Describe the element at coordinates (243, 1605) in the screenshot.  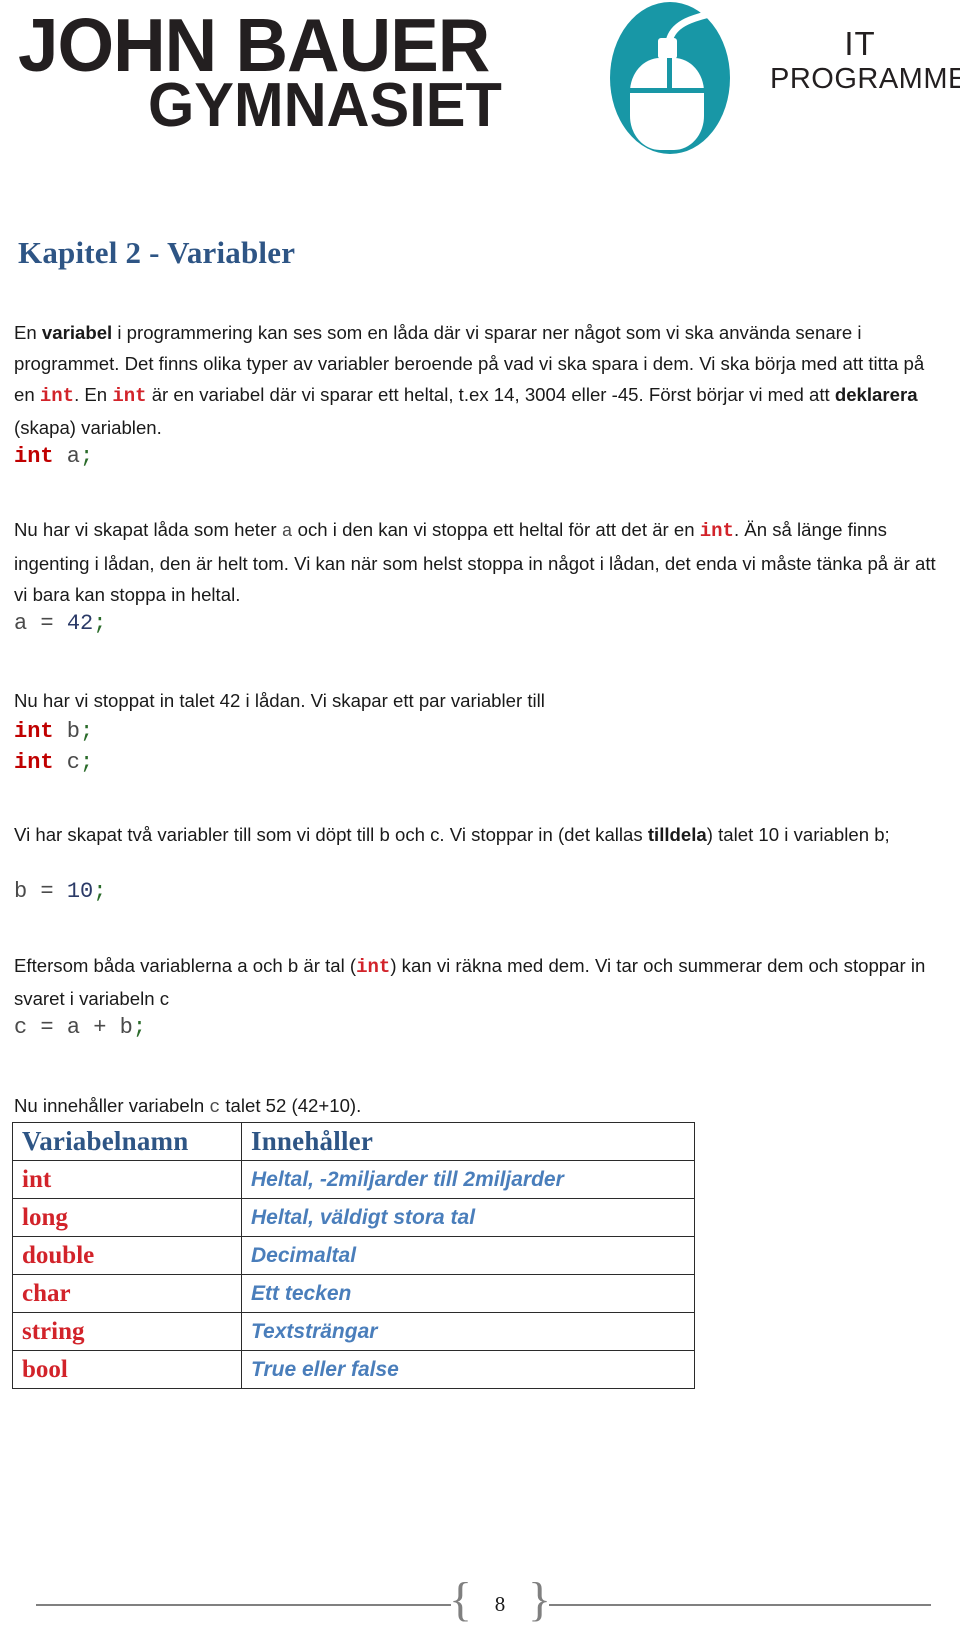
I see `footer-rule-left` at that location.